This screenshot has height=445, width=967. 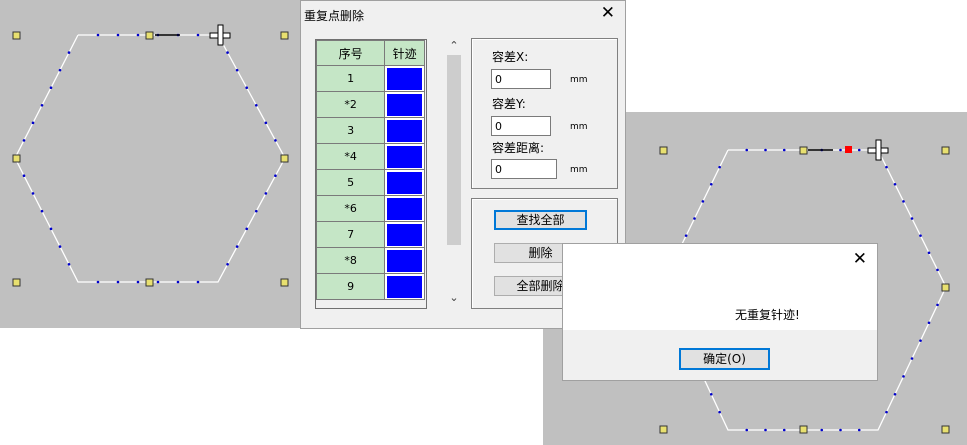 I want to click on scroll-up-icon: ⌃, so click(x=454, y=45).